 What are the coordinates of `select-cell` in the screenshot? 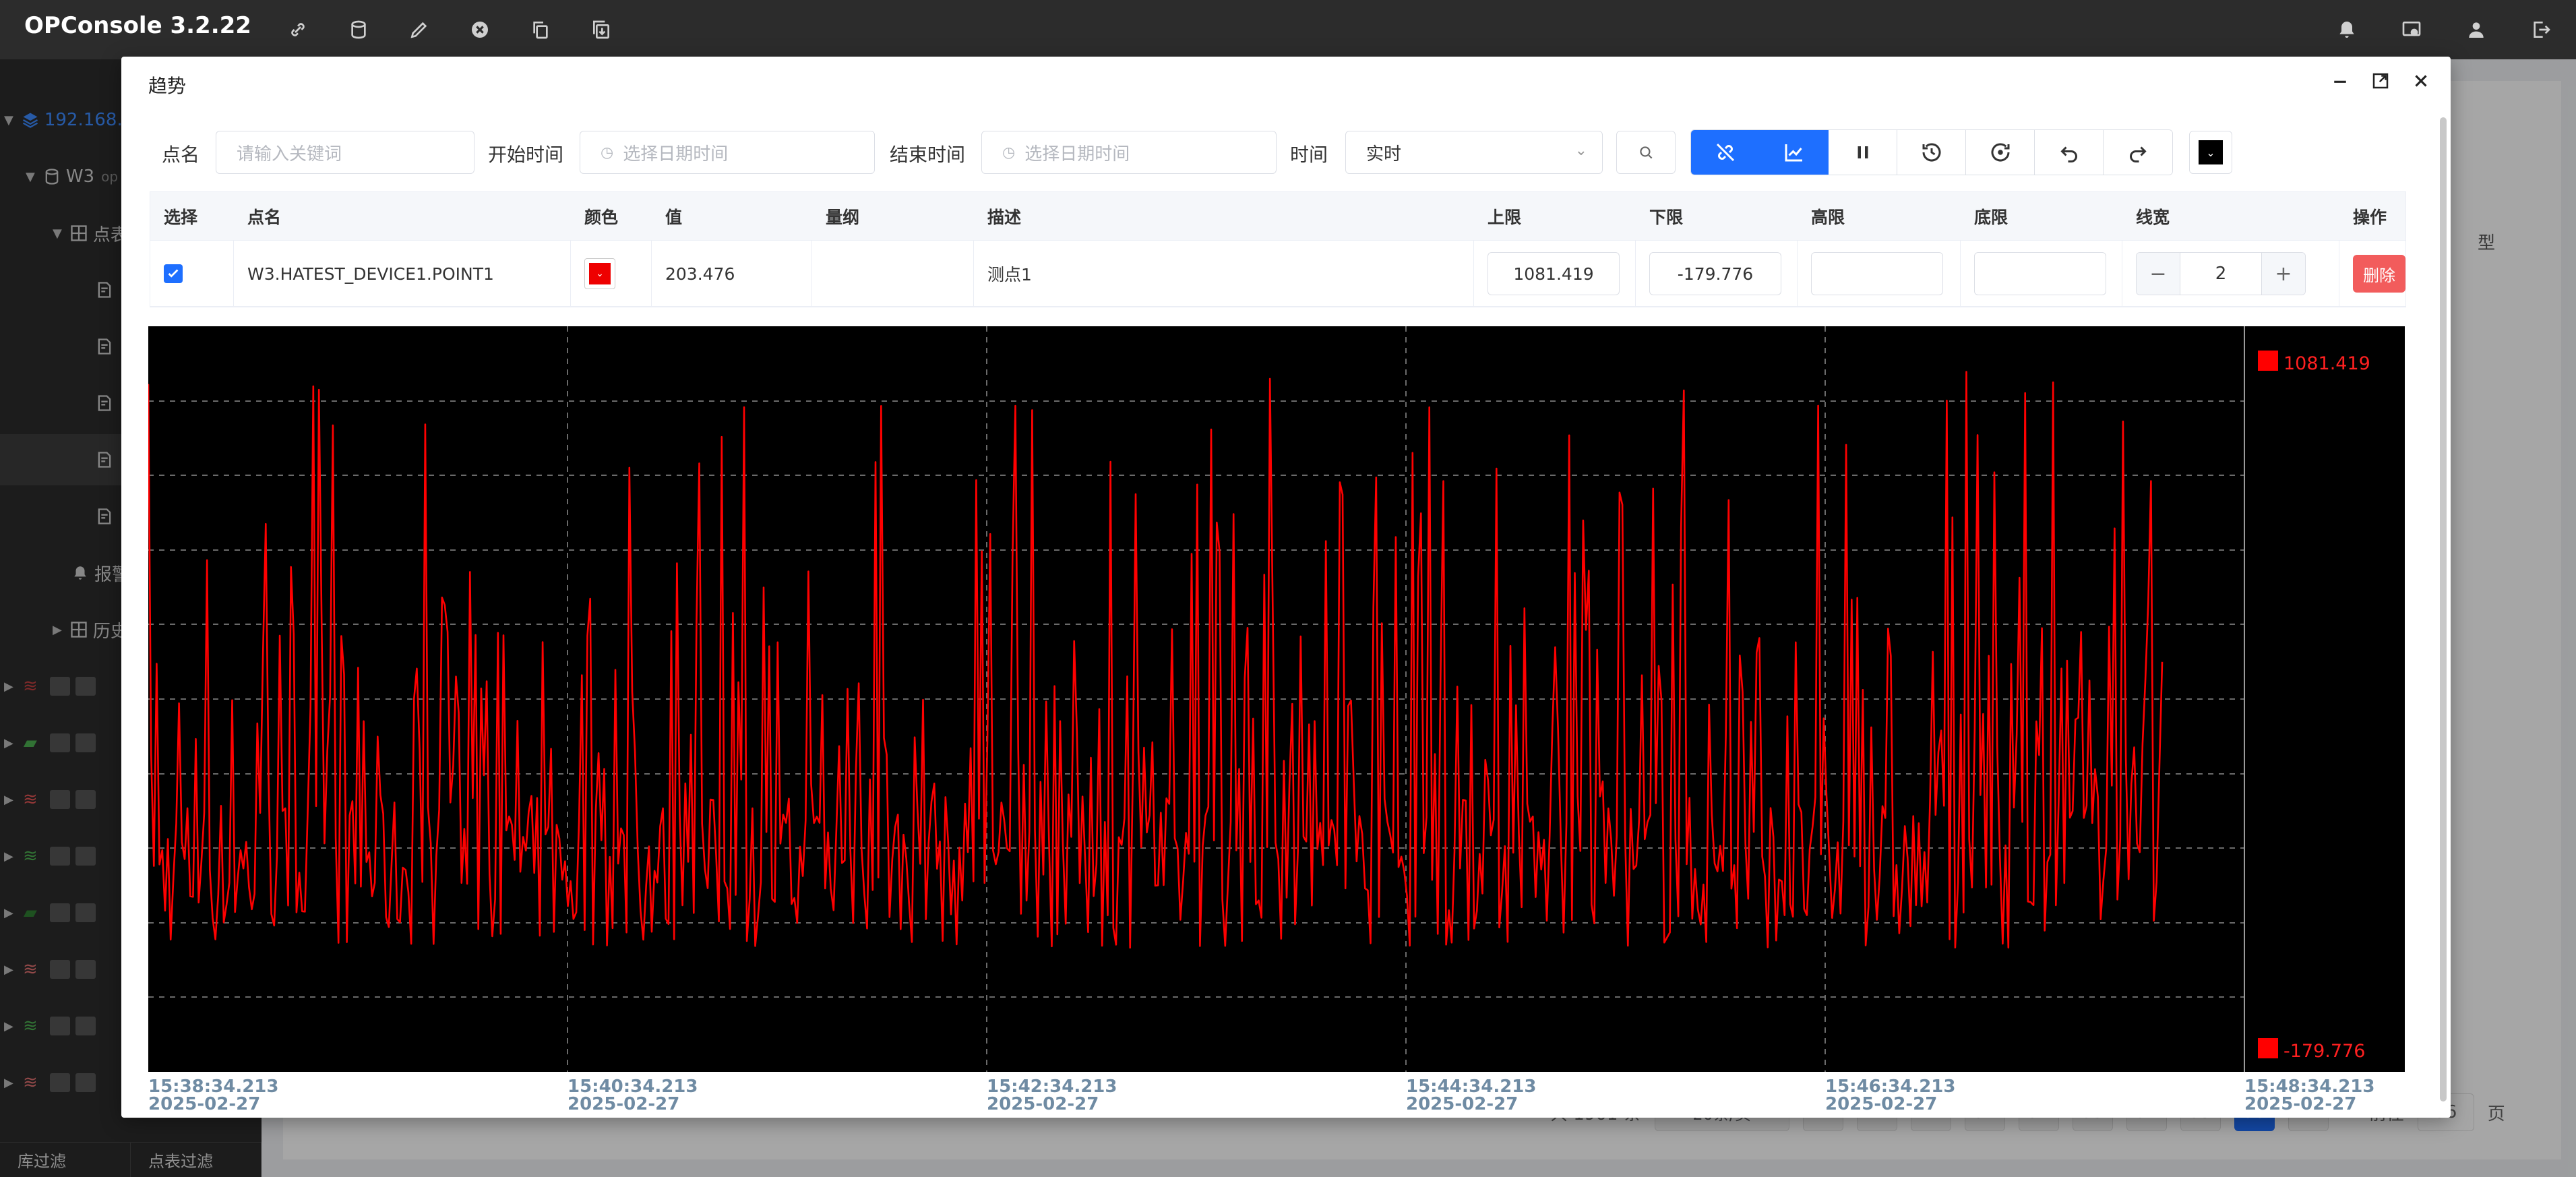 It's located at (192, 274).